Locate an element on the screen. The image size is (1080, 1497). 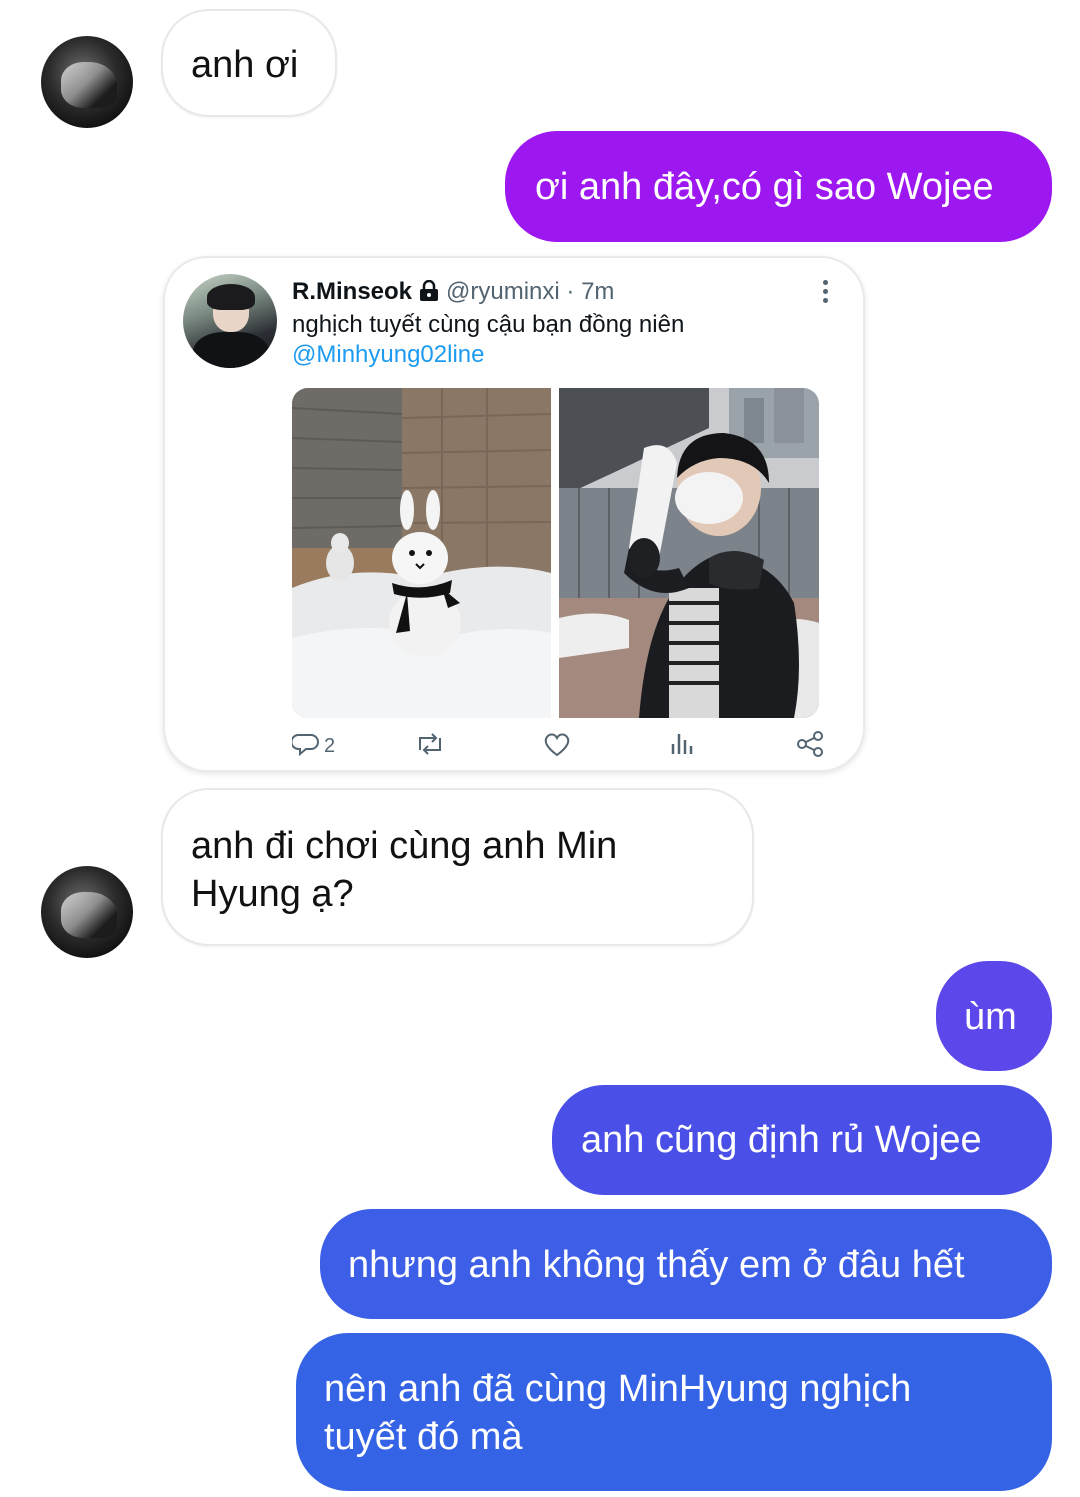
views-button is located at coordinates (682, 746).